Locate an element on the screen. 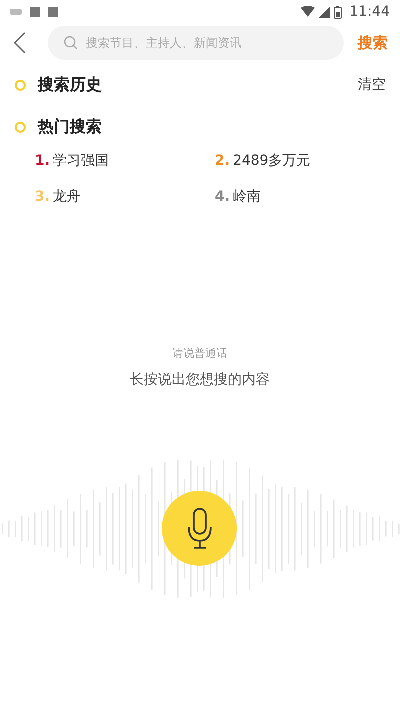 The image size is (400, 720). rank-number: 1. is located at coordinates (42, 161).